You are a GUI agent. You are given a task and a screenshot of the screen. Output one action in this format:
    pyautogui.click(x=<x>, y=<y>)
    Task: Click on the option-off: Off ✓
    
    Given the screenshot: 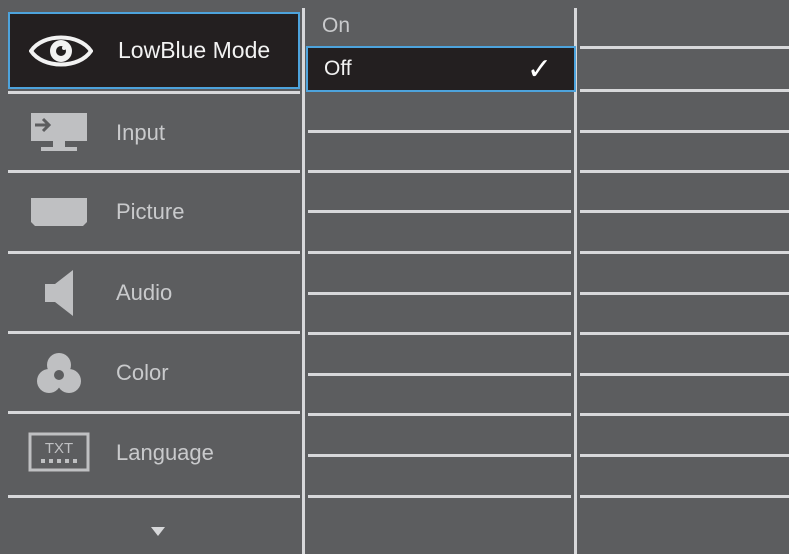 What is the action you would take?
    pyautogui.click(x=441, y=69)
    